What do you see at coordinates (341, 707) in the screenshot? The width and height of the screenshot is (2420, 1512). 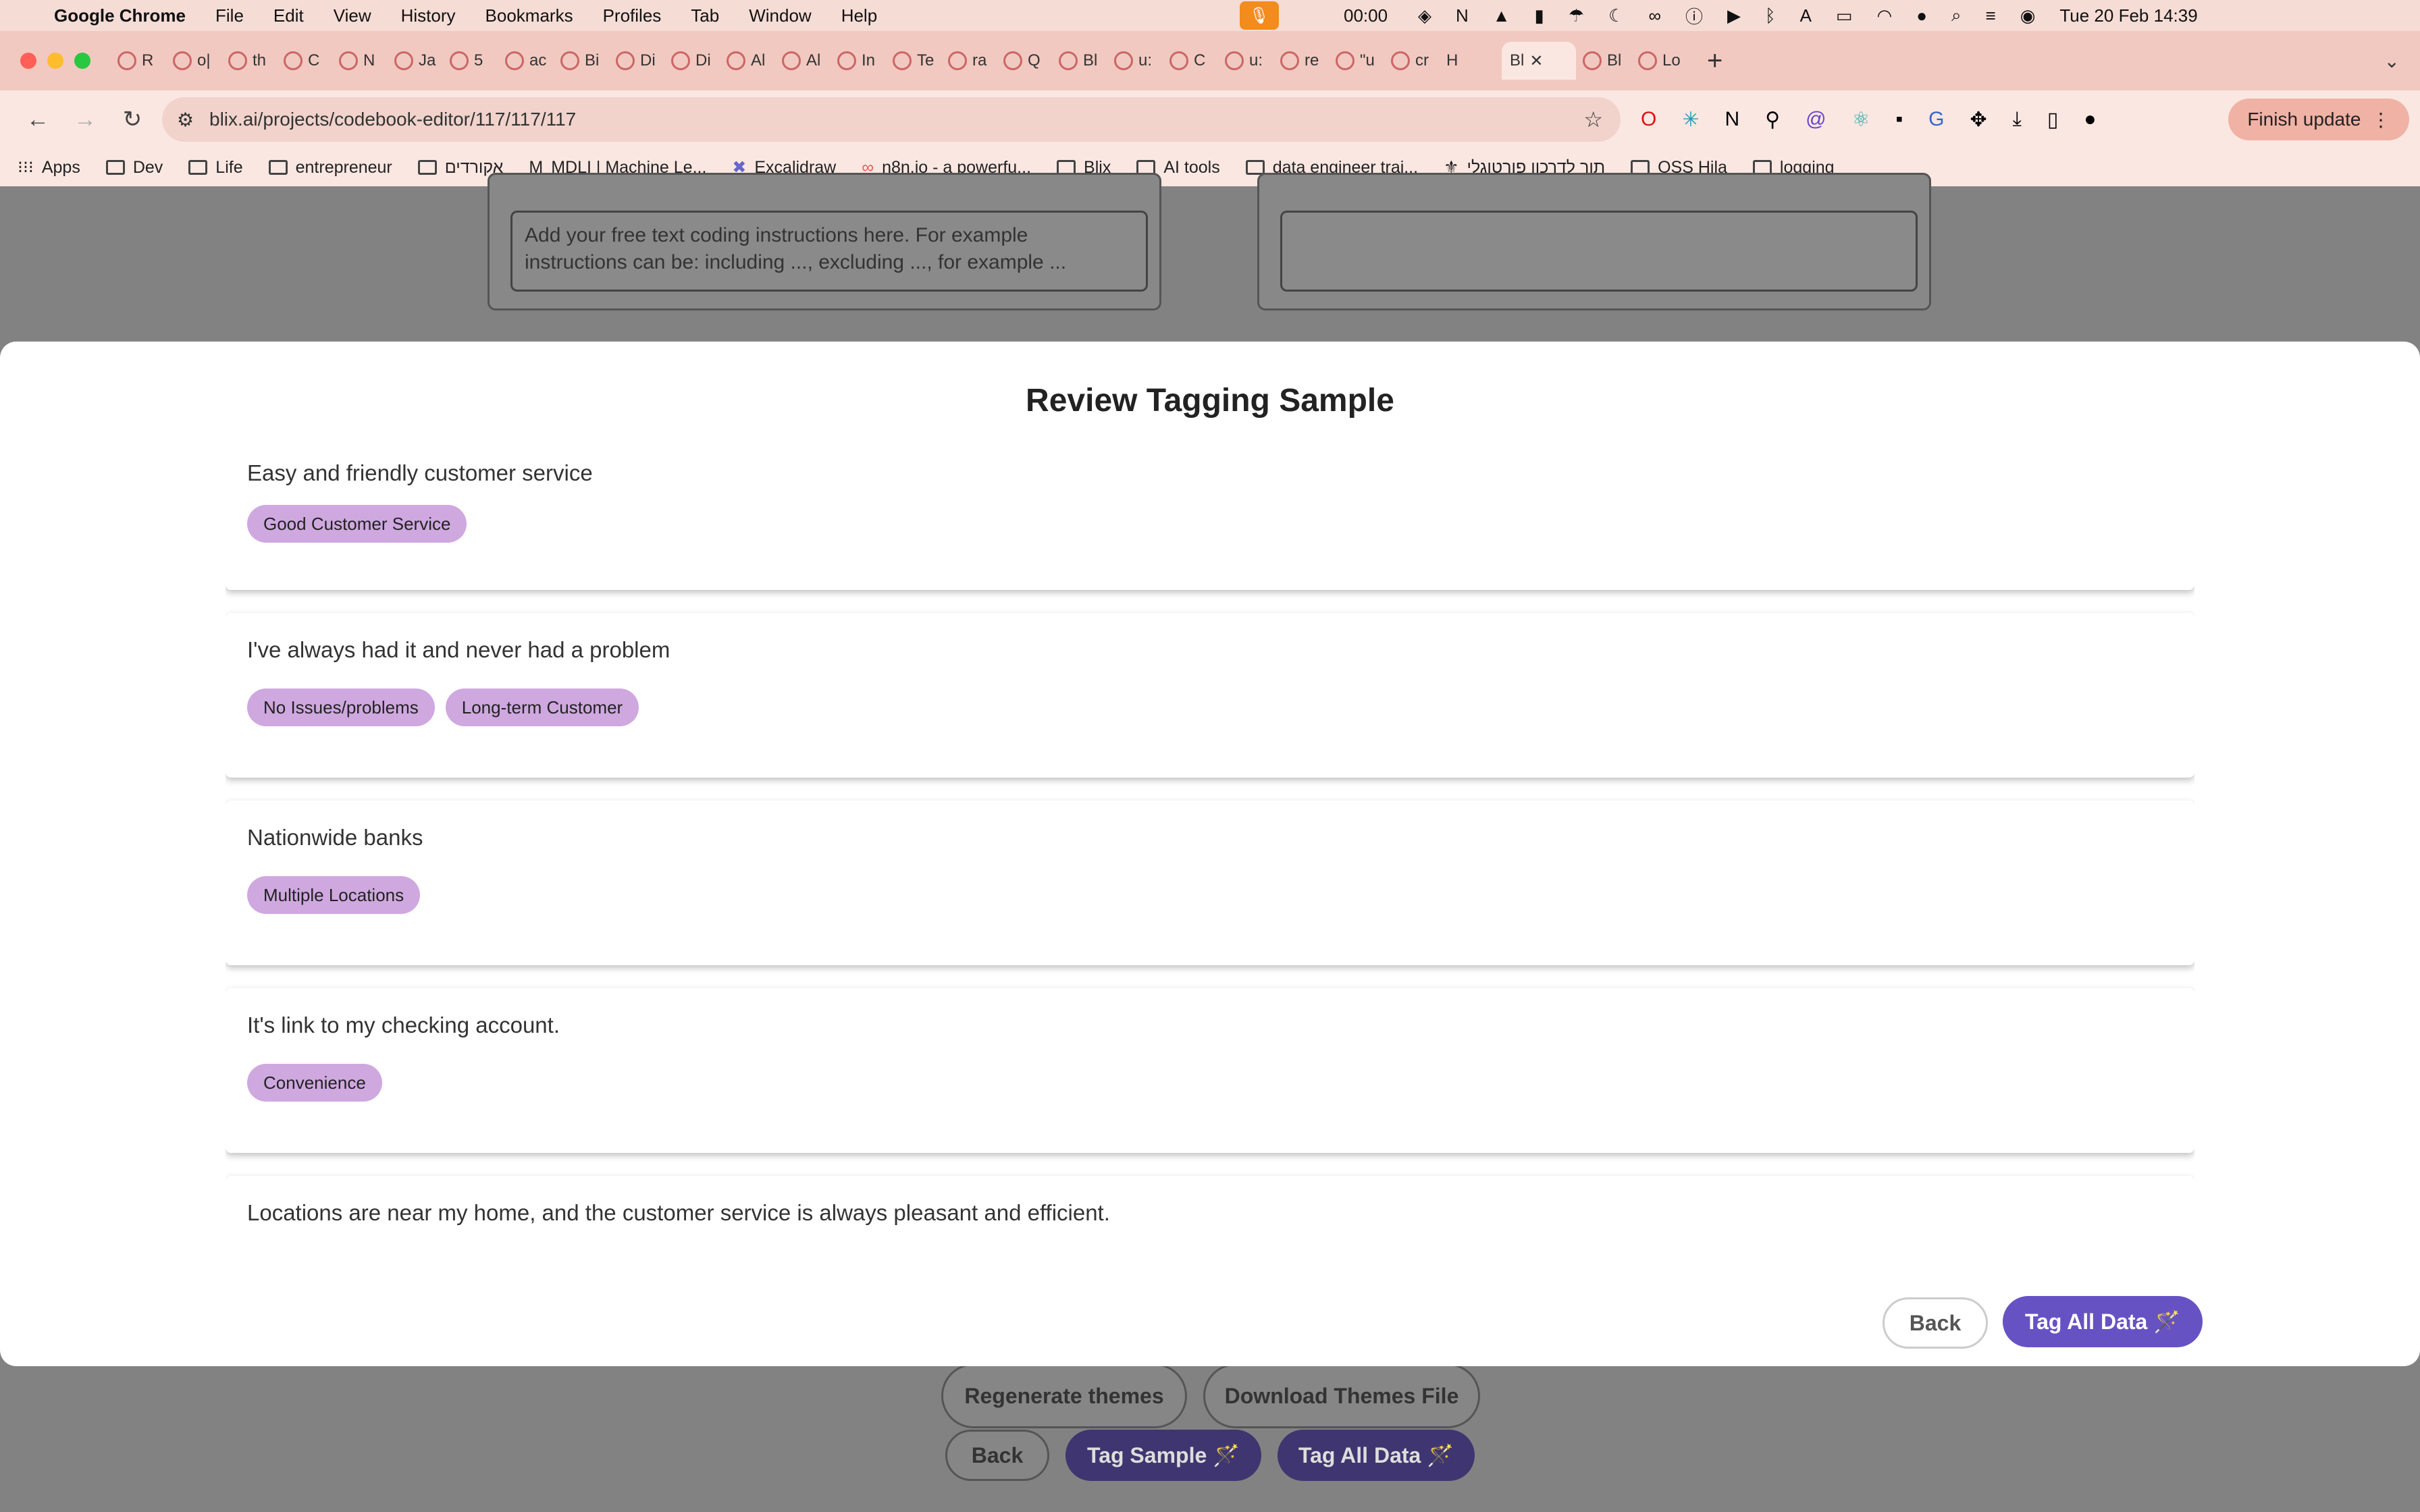 I see `tag-chip: No Issues/problems` at bounding box center [341, 707].